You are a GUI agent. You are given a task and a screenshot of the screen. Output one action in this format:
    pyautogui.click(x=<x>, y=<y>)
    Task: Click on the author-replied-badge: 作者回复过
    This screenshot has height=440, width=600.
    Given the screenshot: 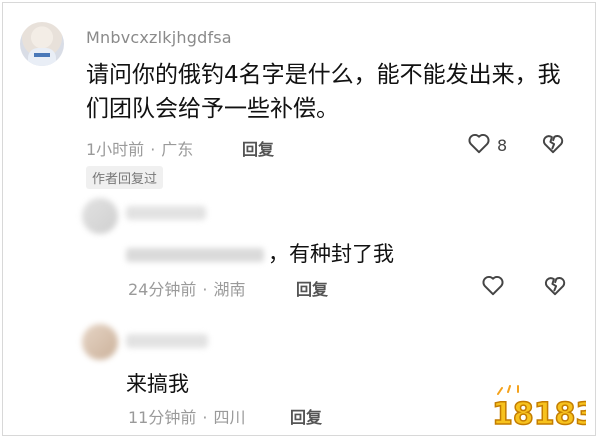 What is the action you would take?
    pyautogui.click(x=125, y=177)
    